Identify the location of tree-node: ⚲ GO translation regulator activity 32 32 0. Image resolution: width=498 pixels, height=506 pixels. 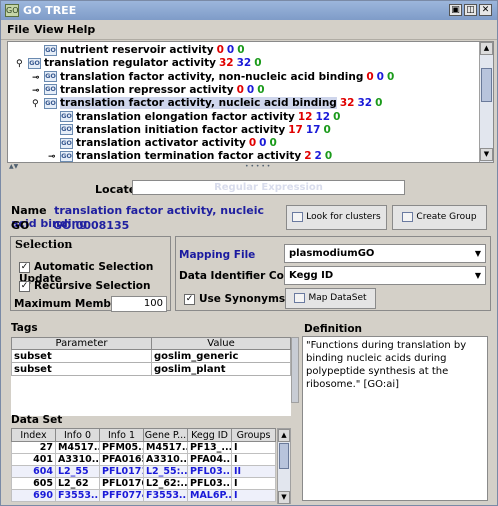
(139, 63).